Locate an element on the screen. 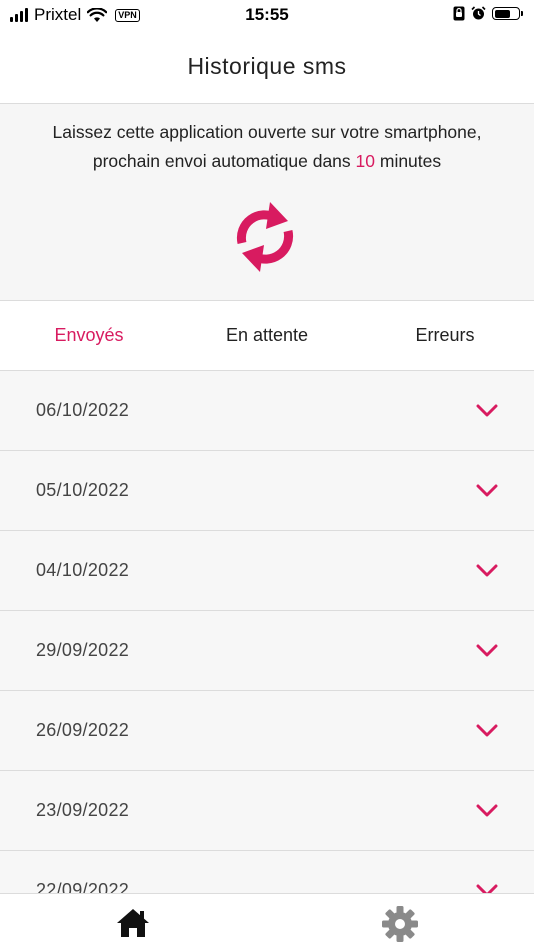 This screenshot has height=951, width=534. history-date: 23/09/2022 is located at coordinates (83, 810).